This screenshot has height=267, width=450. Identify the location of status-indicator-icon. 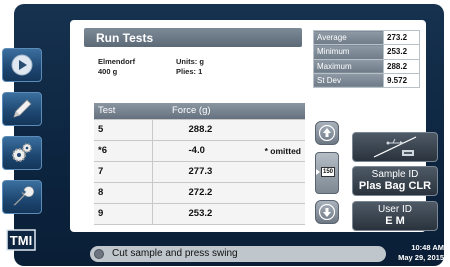
(99, 254).